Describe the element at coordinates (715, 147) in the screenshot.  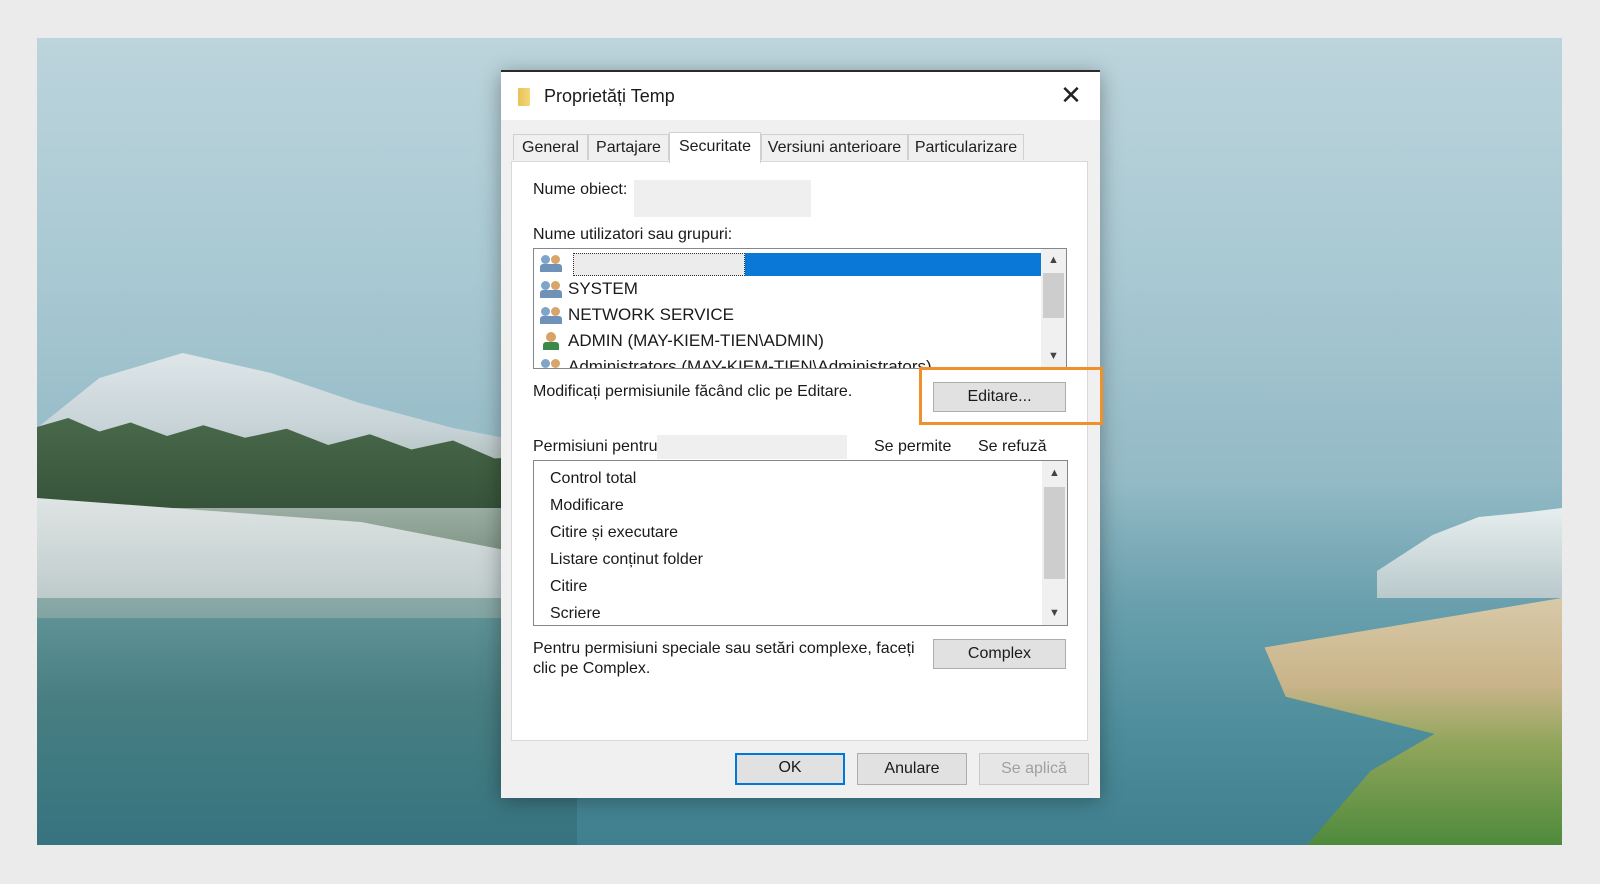
I see `tab-securitate: Securitate` at that location.